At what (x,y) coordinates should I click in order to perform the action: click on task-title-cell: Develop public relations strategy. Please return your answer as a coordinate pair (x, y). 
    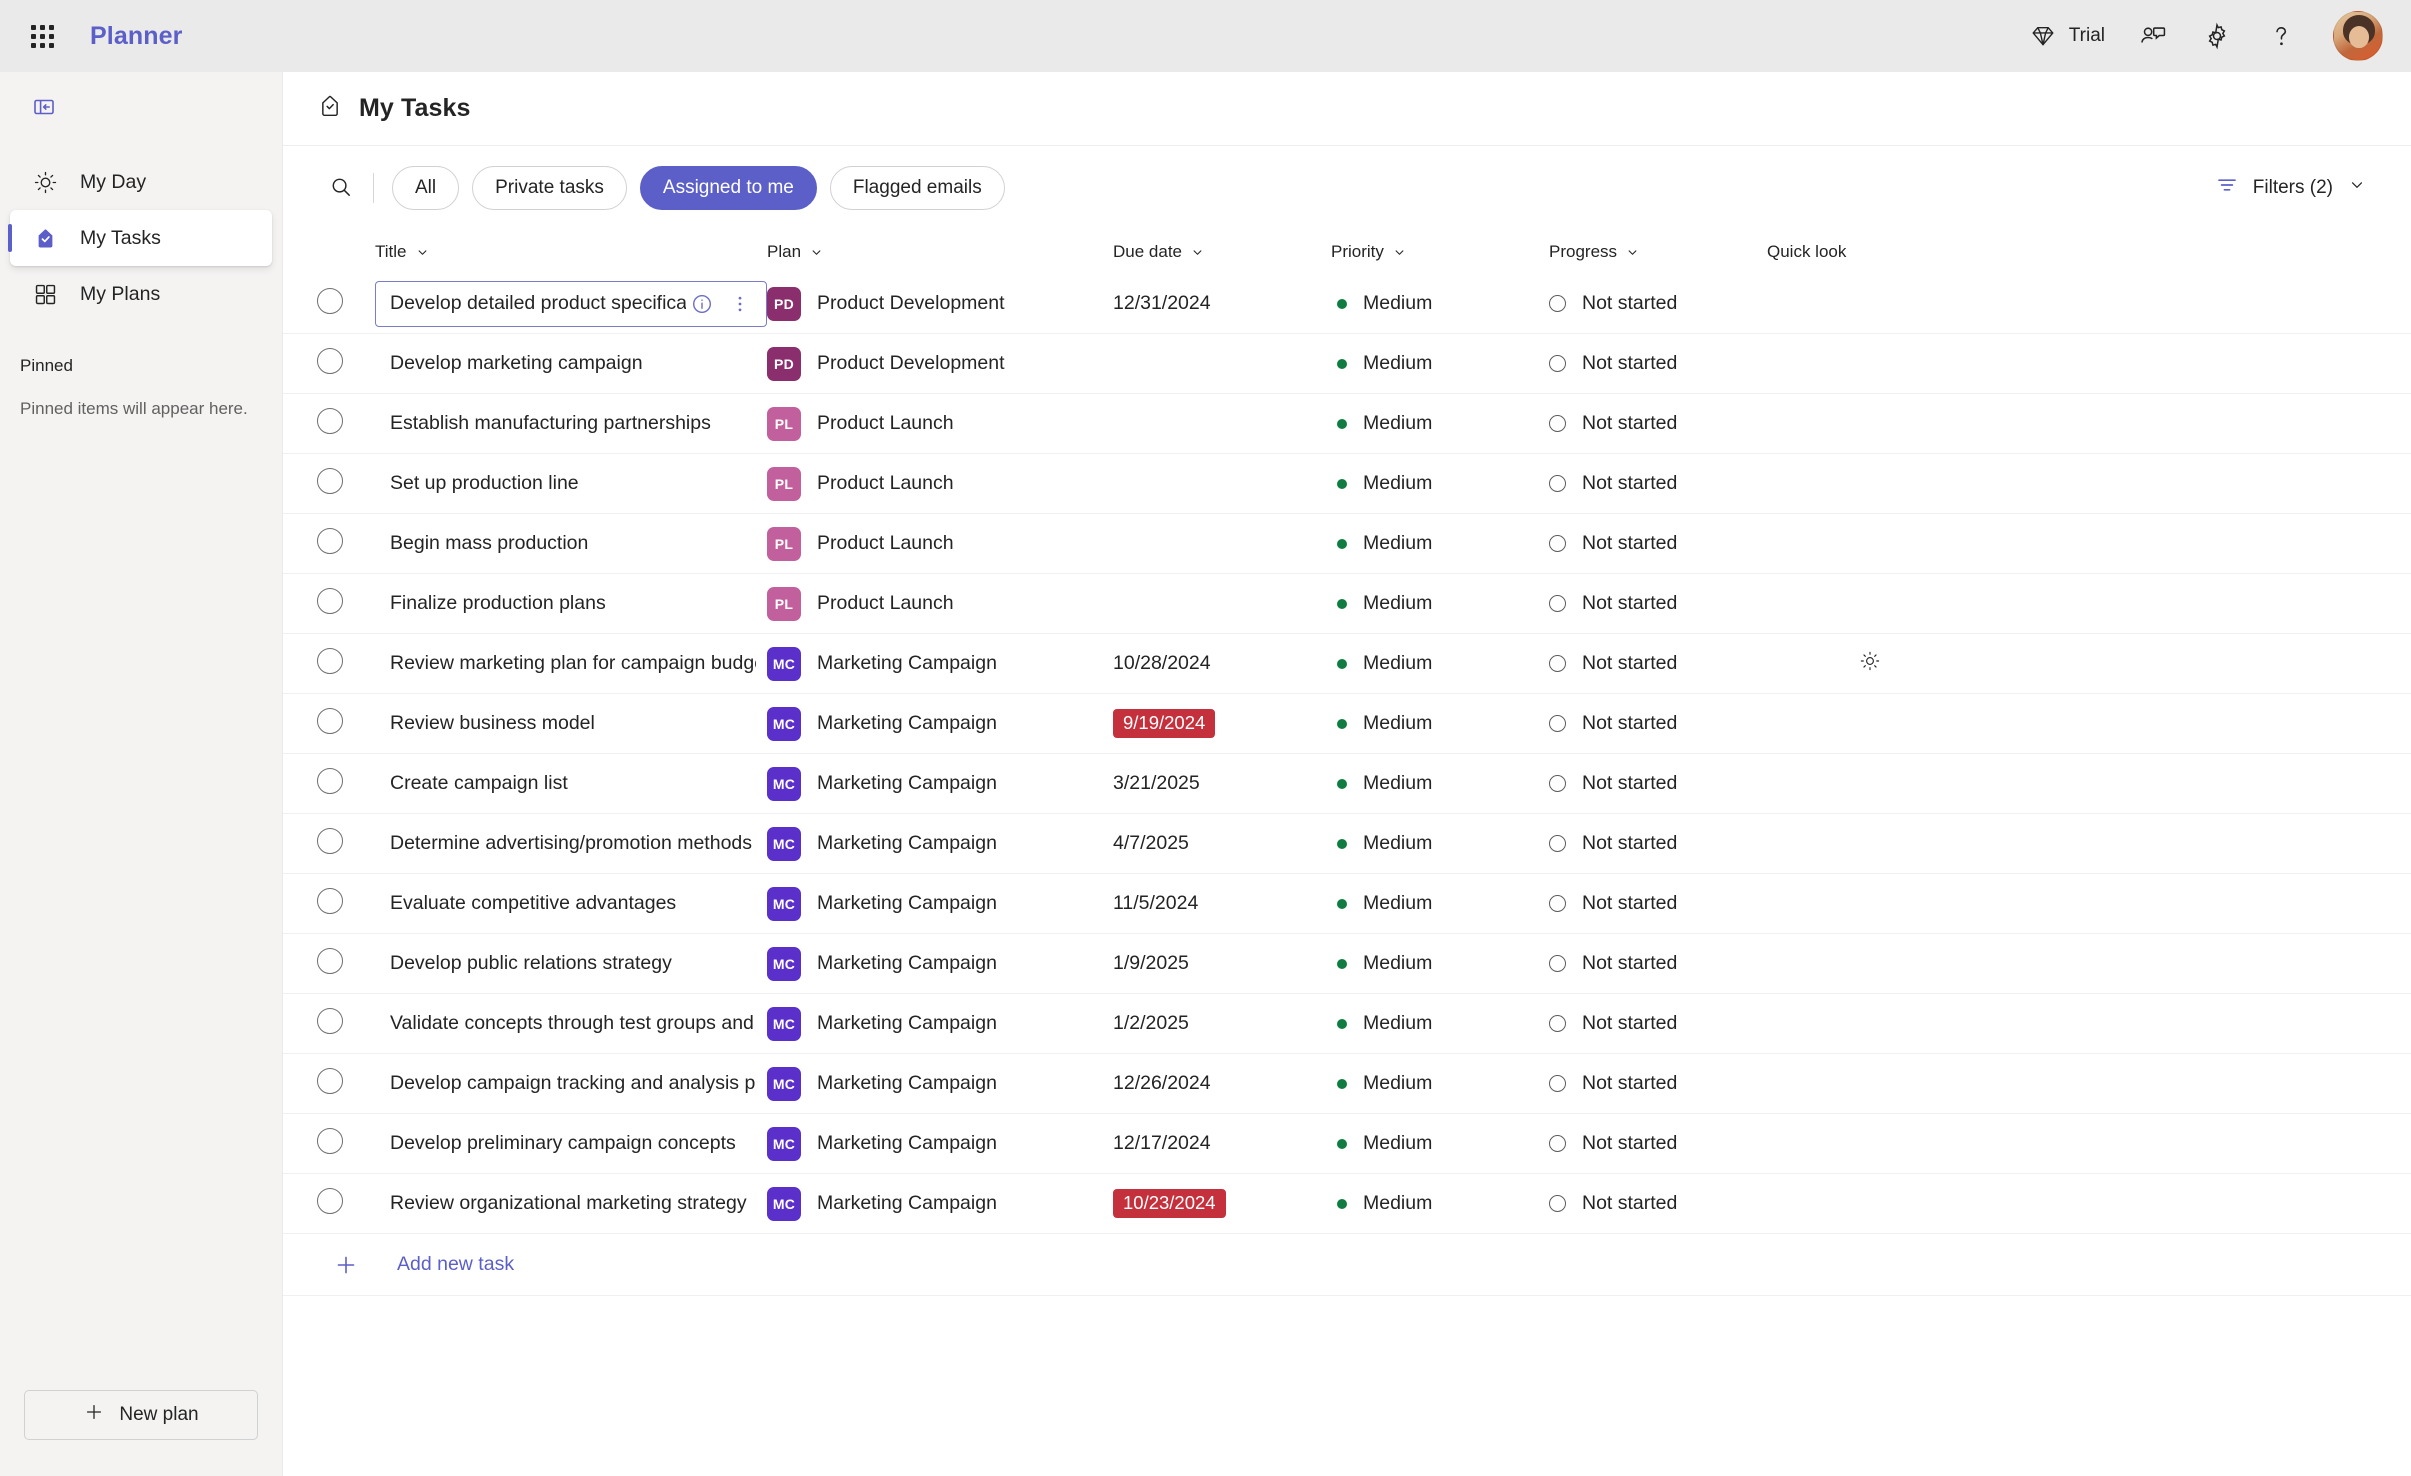
    Looking at the image, I should click on (571, 964).